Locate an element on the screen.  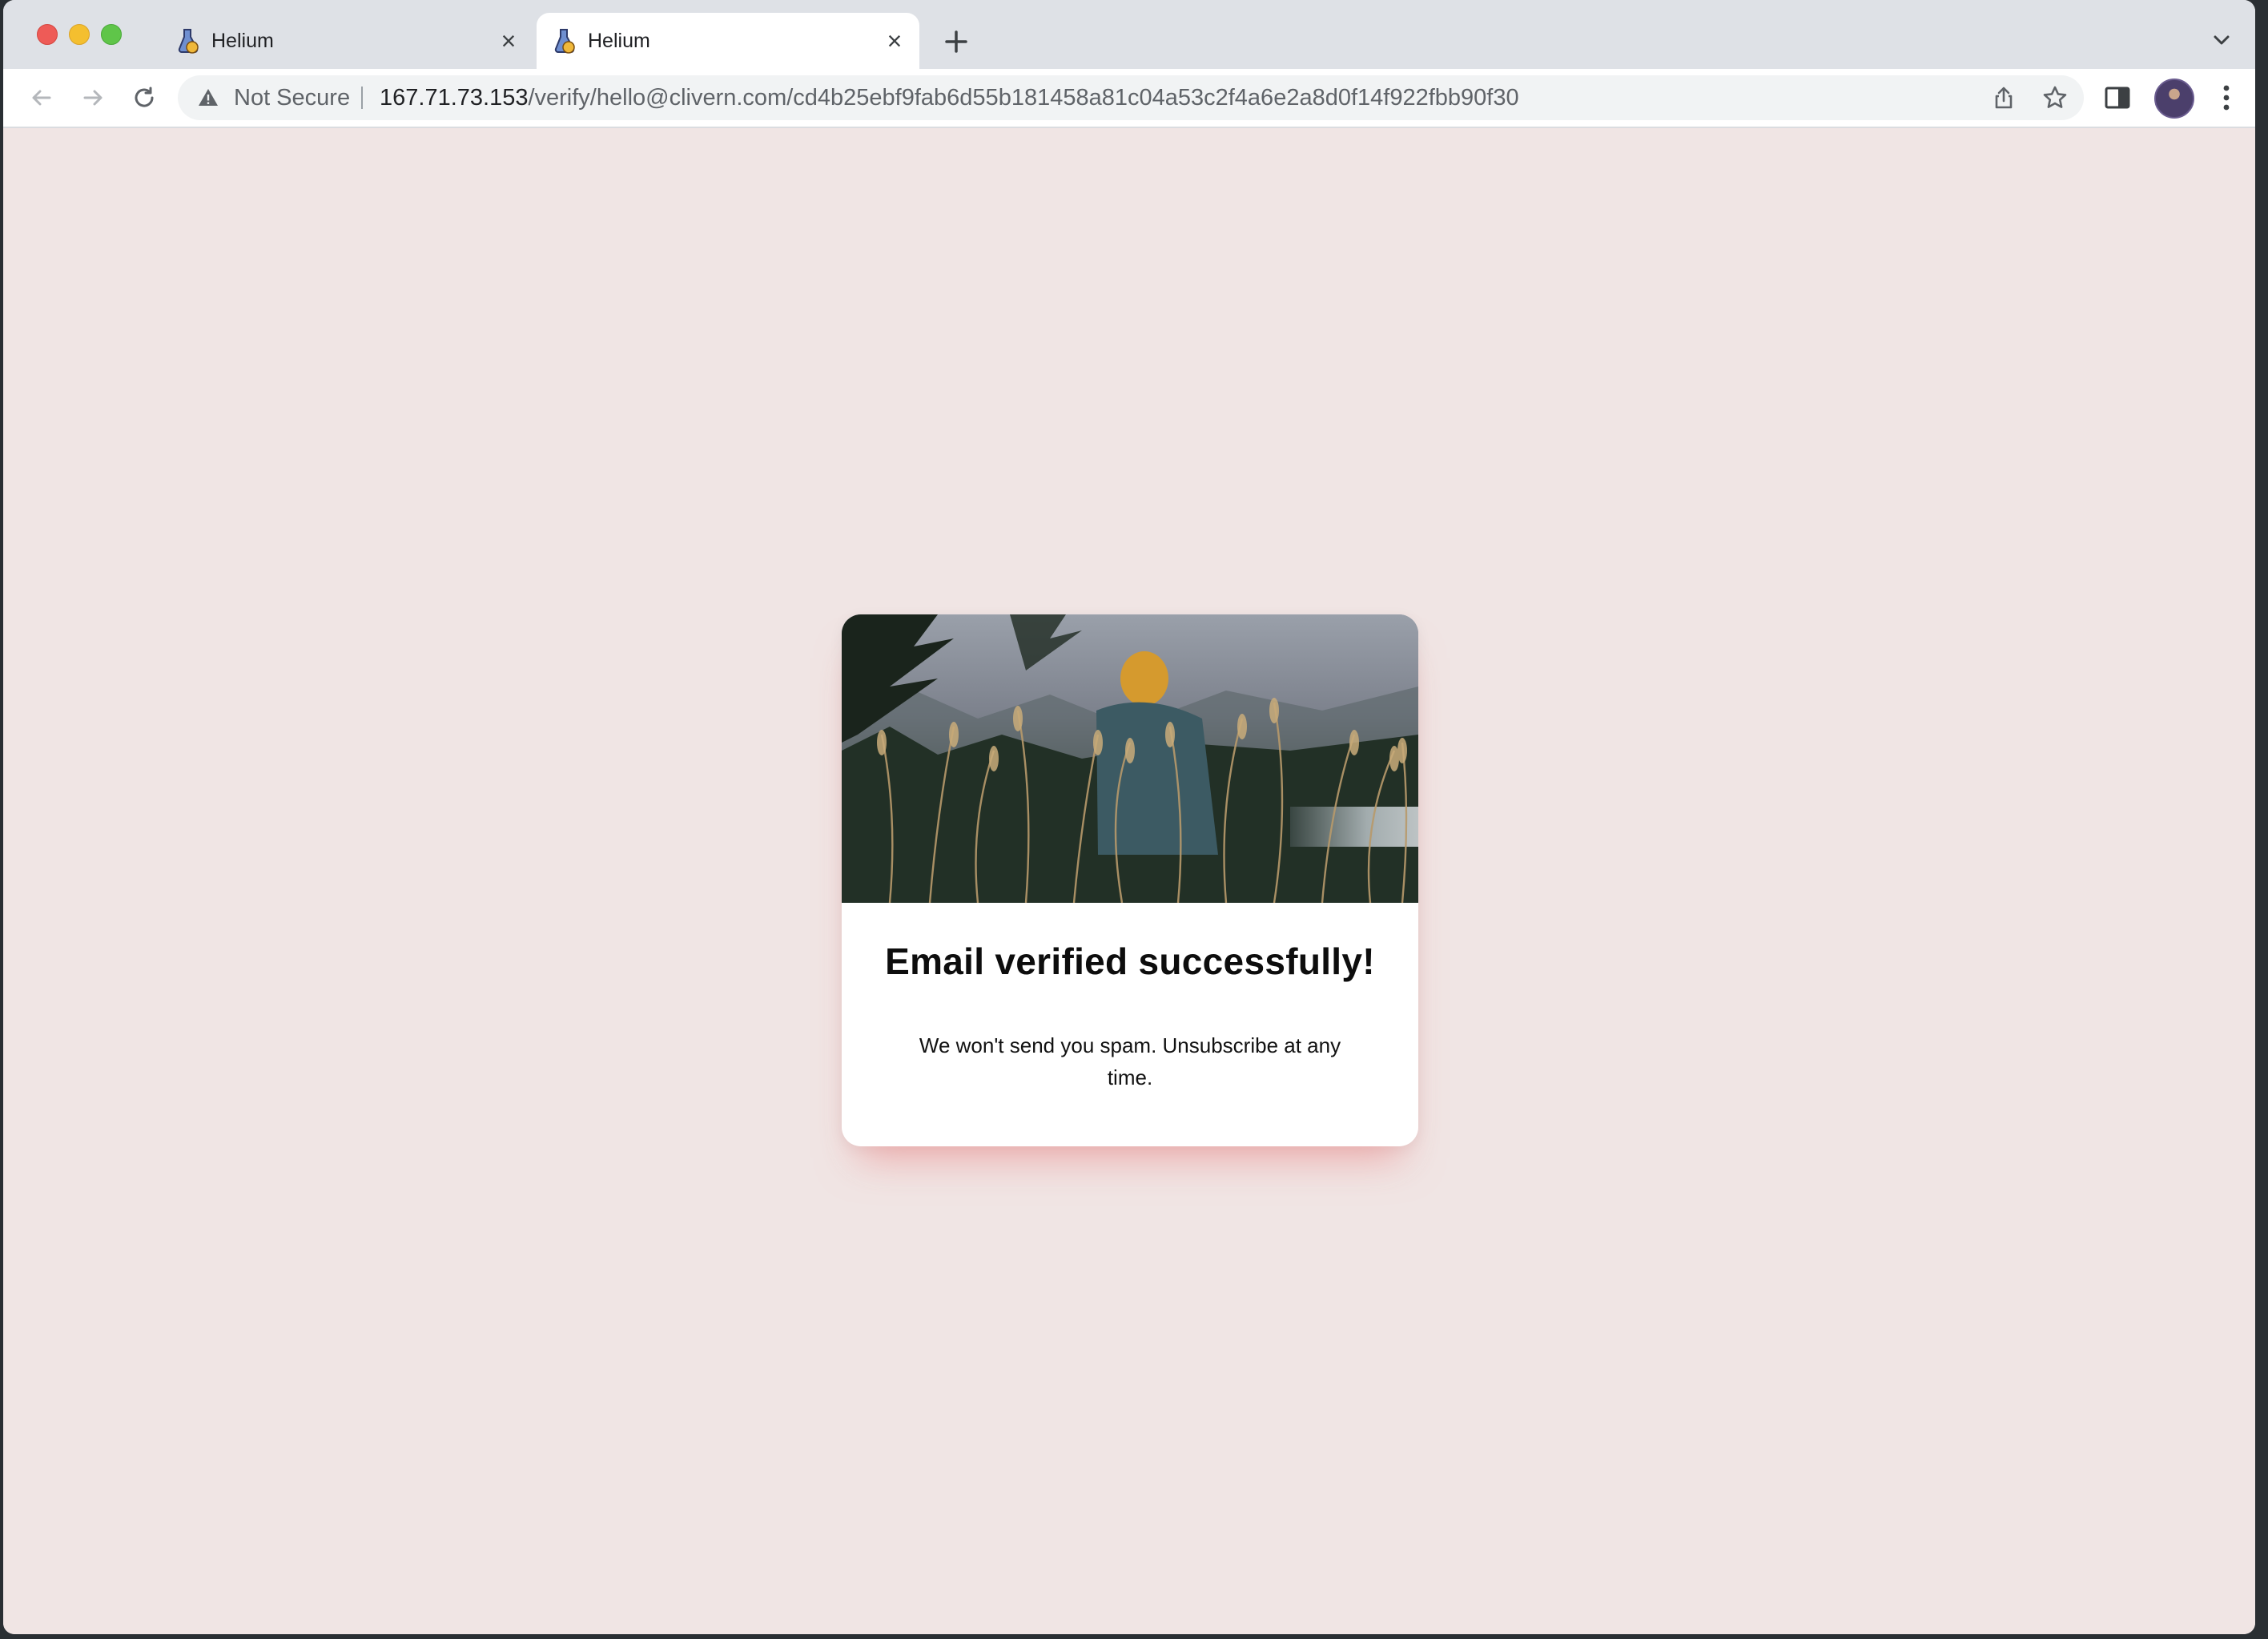
kebab-menu-icon is located at coordinates (2226, 98).